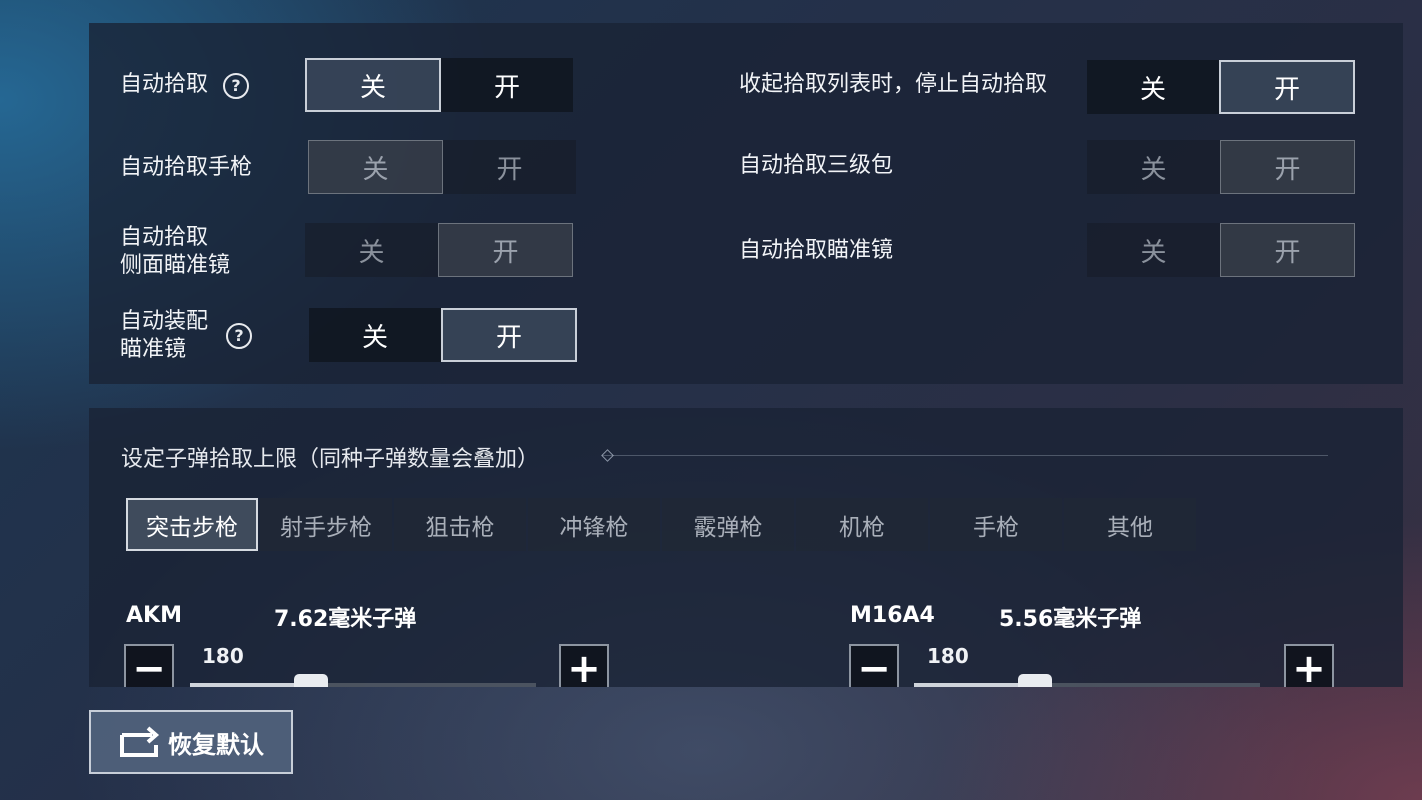  I want to click on ammo-slider-akm, so click(363, 680).